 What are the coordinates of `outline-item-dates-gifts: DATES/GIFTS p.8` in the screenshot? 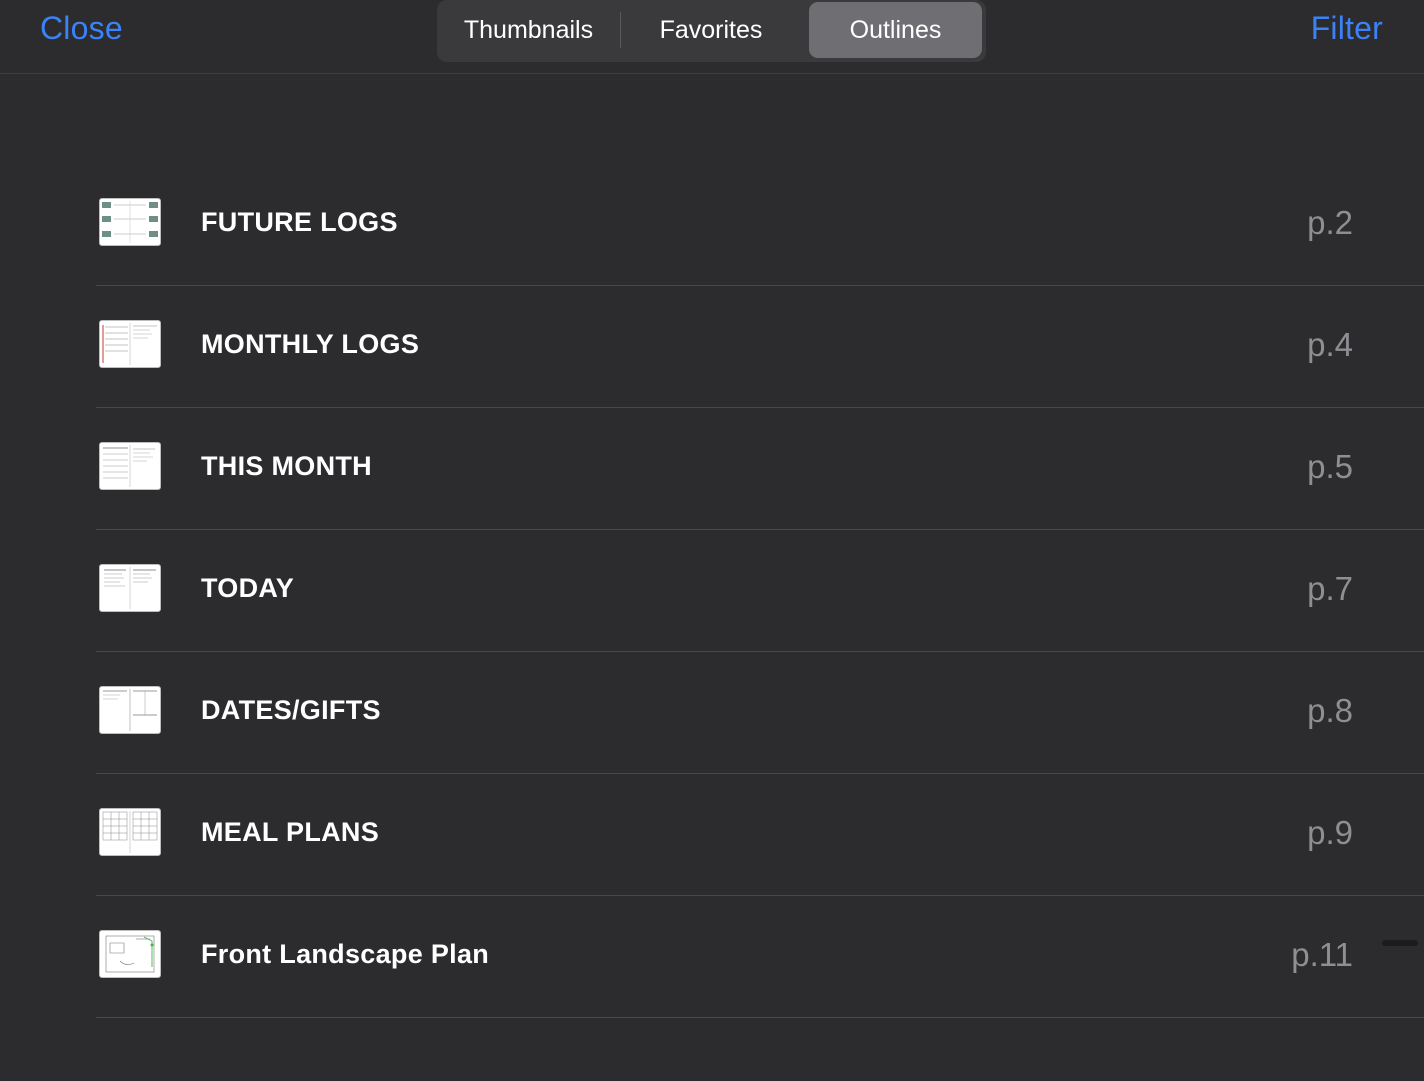 It's located at (712, 713).